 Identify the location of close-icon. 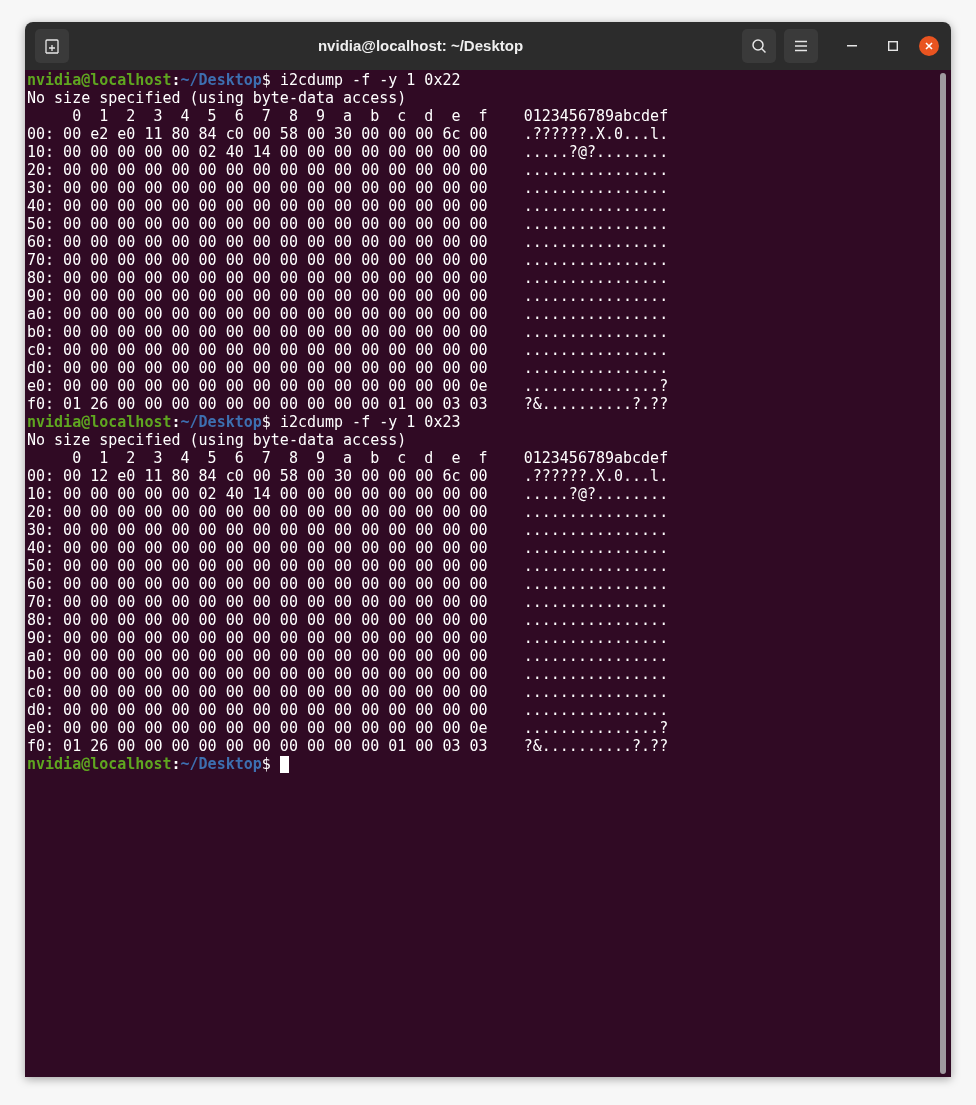
(929, 46).